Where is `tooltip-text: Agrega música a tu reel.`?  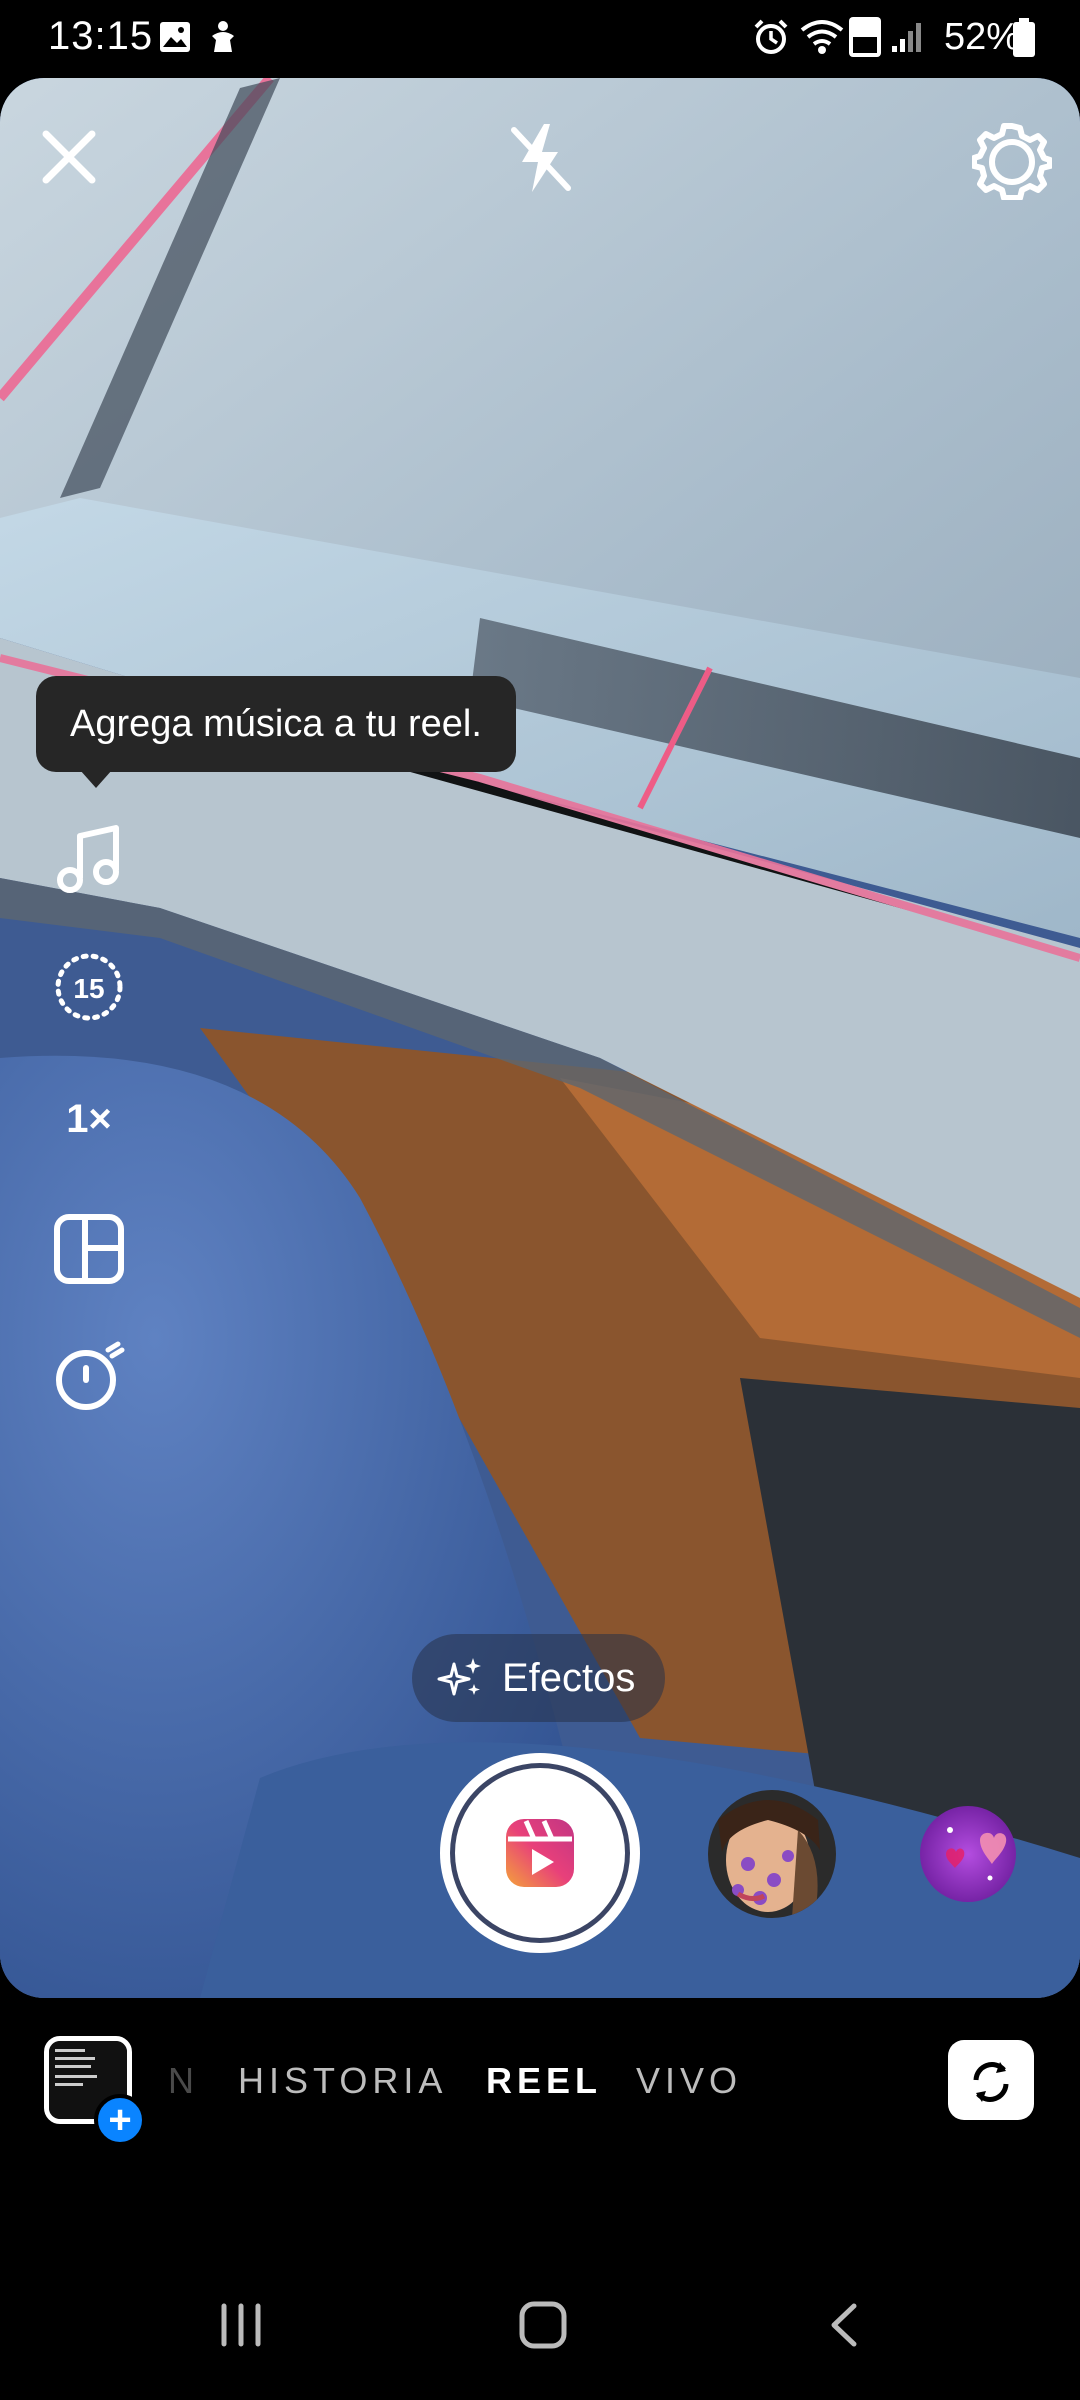 tooltip-text: Agrega música a tu reel. is located at coordinates (276, 723).